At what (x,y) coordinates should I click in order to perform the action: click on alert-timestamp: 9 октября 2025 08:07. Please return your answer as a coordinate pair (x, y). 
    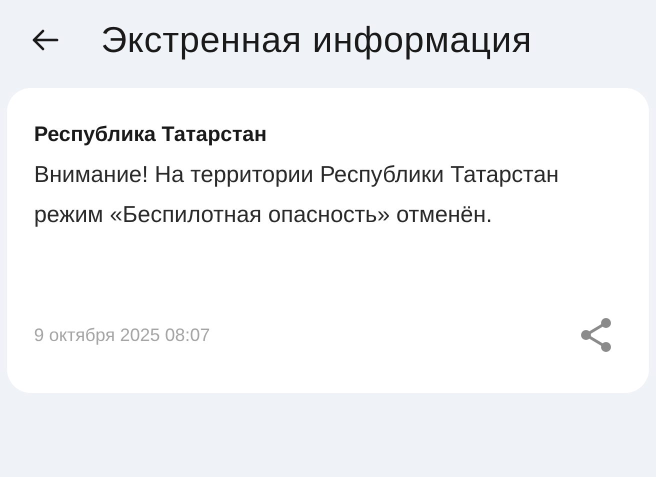
    Looking at the image, I should click on (122, 335).